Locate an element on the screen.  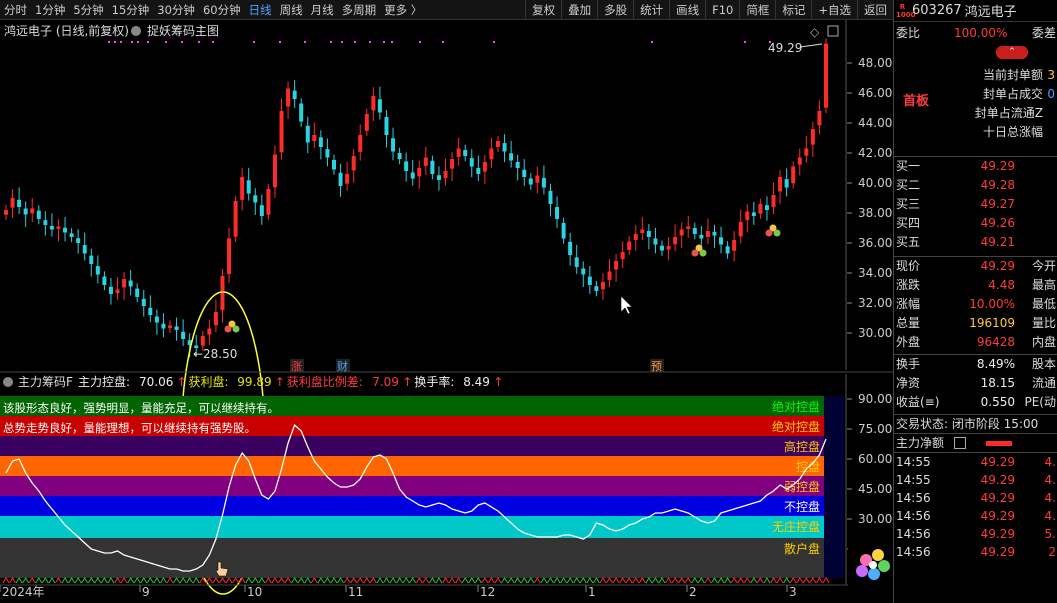
tab-period-3: 15分钟 is located at coordinates (131, 10).